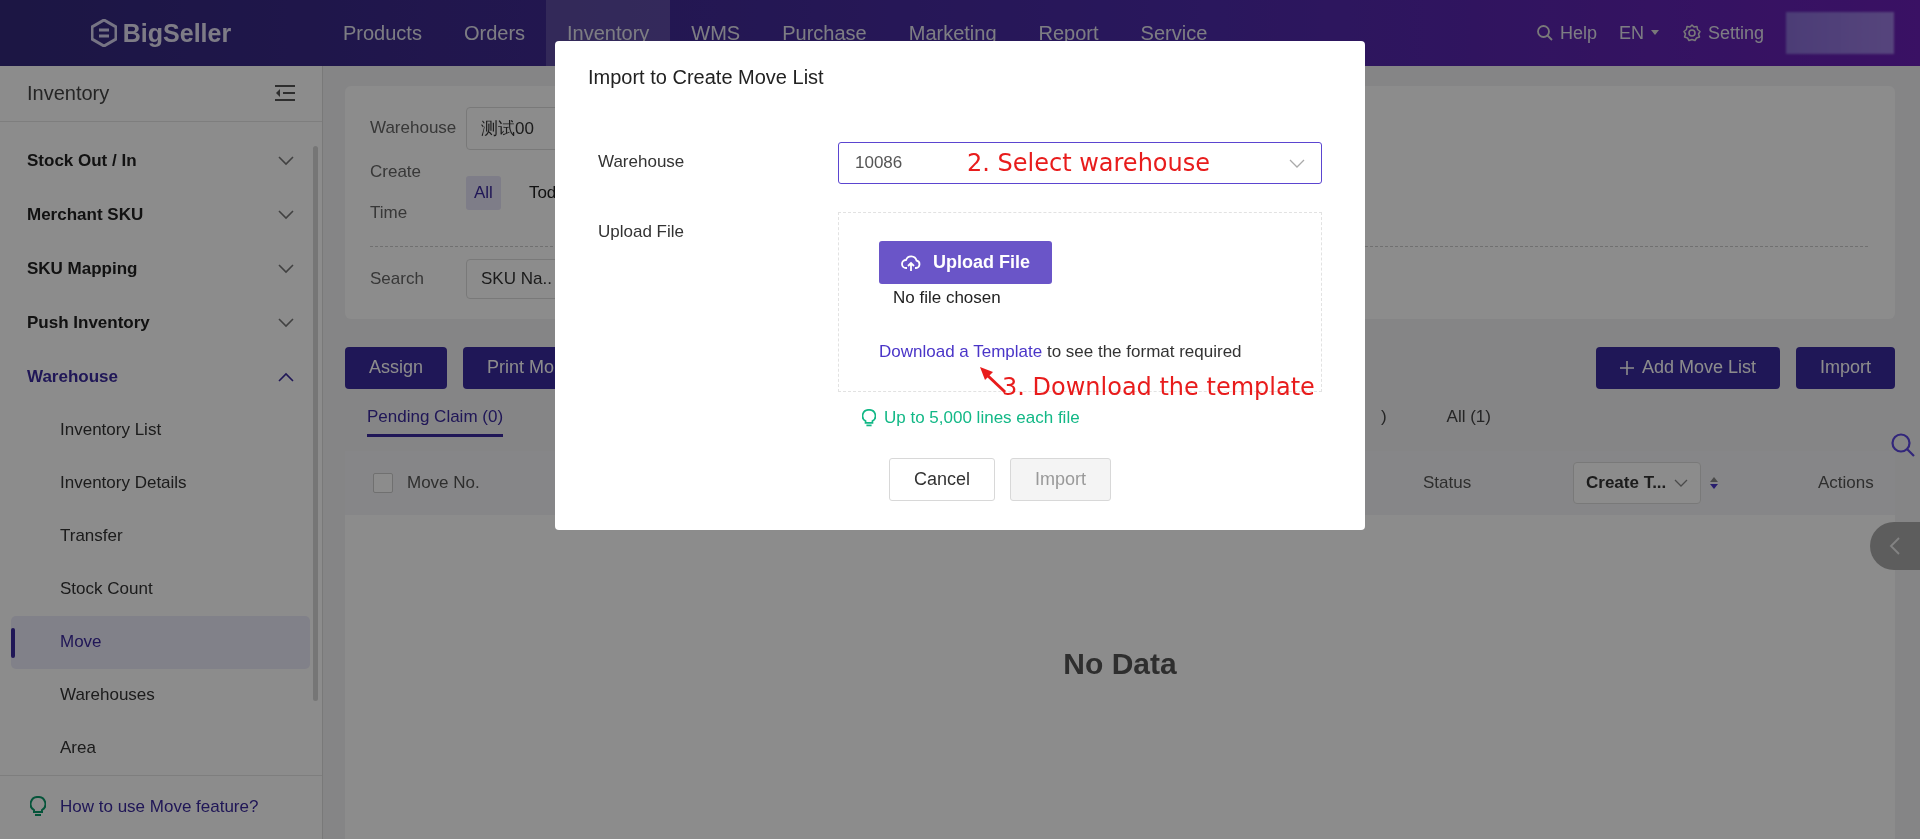  I want to click on settings-icon, so click(1691, 33).